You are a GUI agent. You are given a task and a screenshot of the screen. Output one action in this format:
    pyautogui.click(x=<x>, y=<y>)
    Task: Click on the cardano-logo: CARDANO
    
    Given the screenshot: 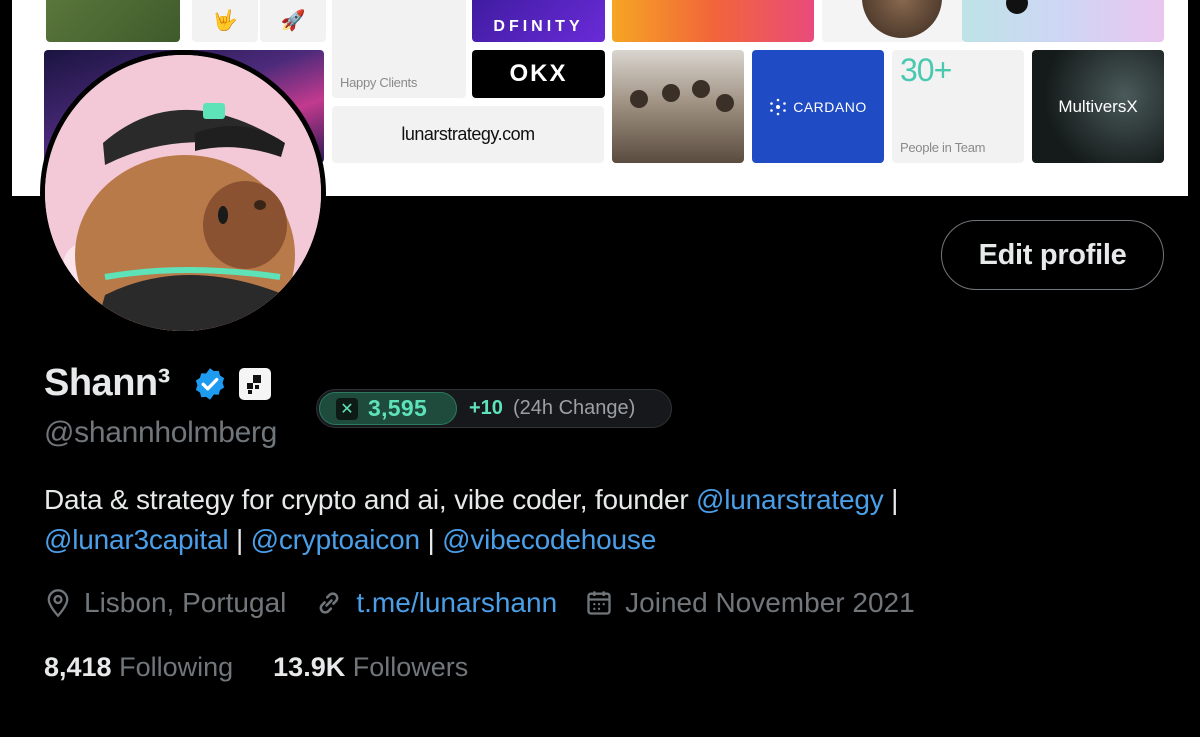 What is the action you would take?
    pyautogui.click(x=818, y=106)
    